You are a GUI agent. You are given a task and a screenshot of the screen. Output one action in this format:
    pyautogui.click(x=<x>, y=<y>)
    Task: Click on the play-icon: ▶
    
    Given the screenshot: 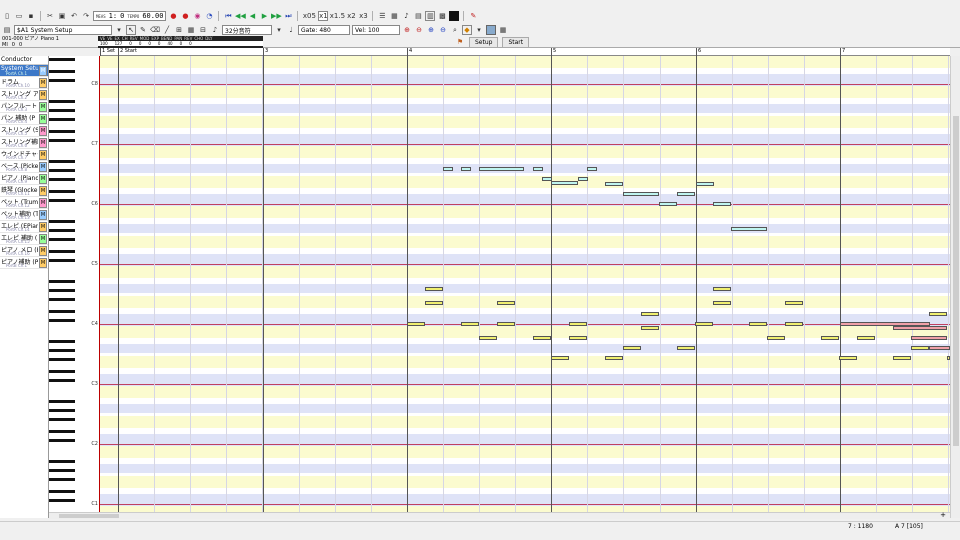 What is the action you would take?
    pyautogui.click(x=264, y=16)
    